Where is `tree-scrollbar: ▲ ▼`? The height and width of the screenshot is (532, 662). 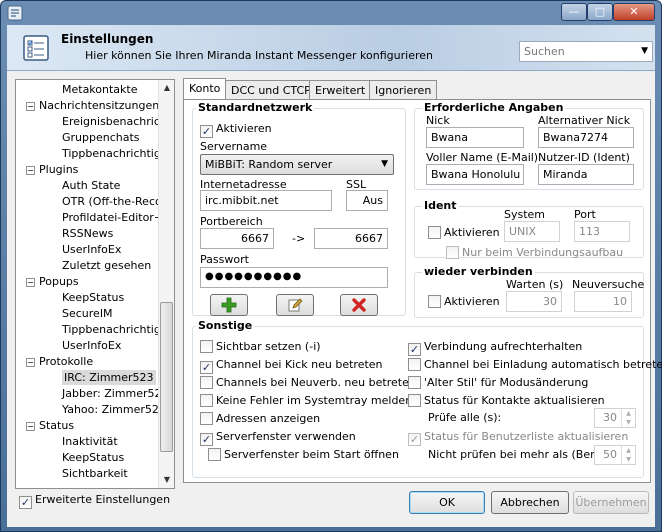 tree-scrollbar: ▲ ▼ is located at coordinates (166, 284).